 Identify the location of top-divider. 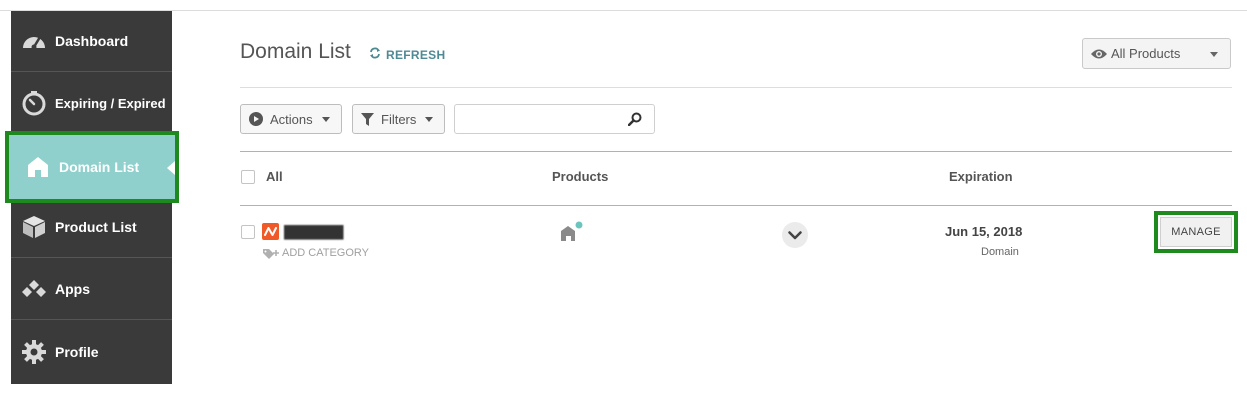
(623, 10).